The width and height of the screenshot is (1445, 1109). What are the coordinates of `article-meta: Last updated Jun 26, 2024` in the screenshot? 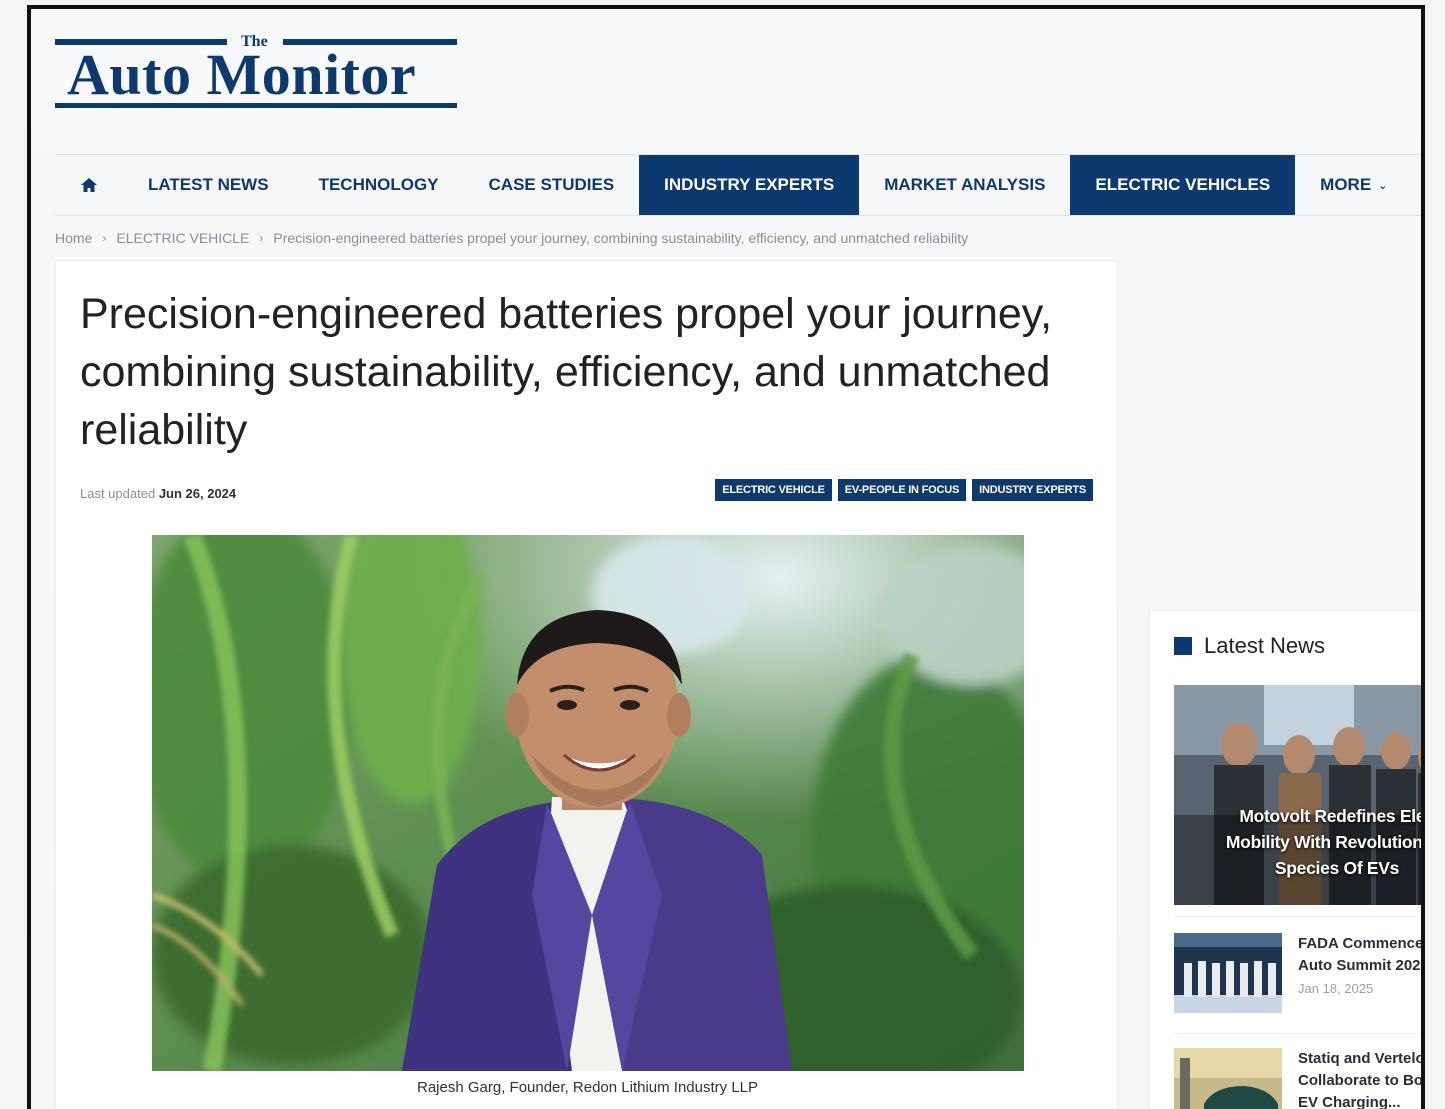 It's located at (158, 493).